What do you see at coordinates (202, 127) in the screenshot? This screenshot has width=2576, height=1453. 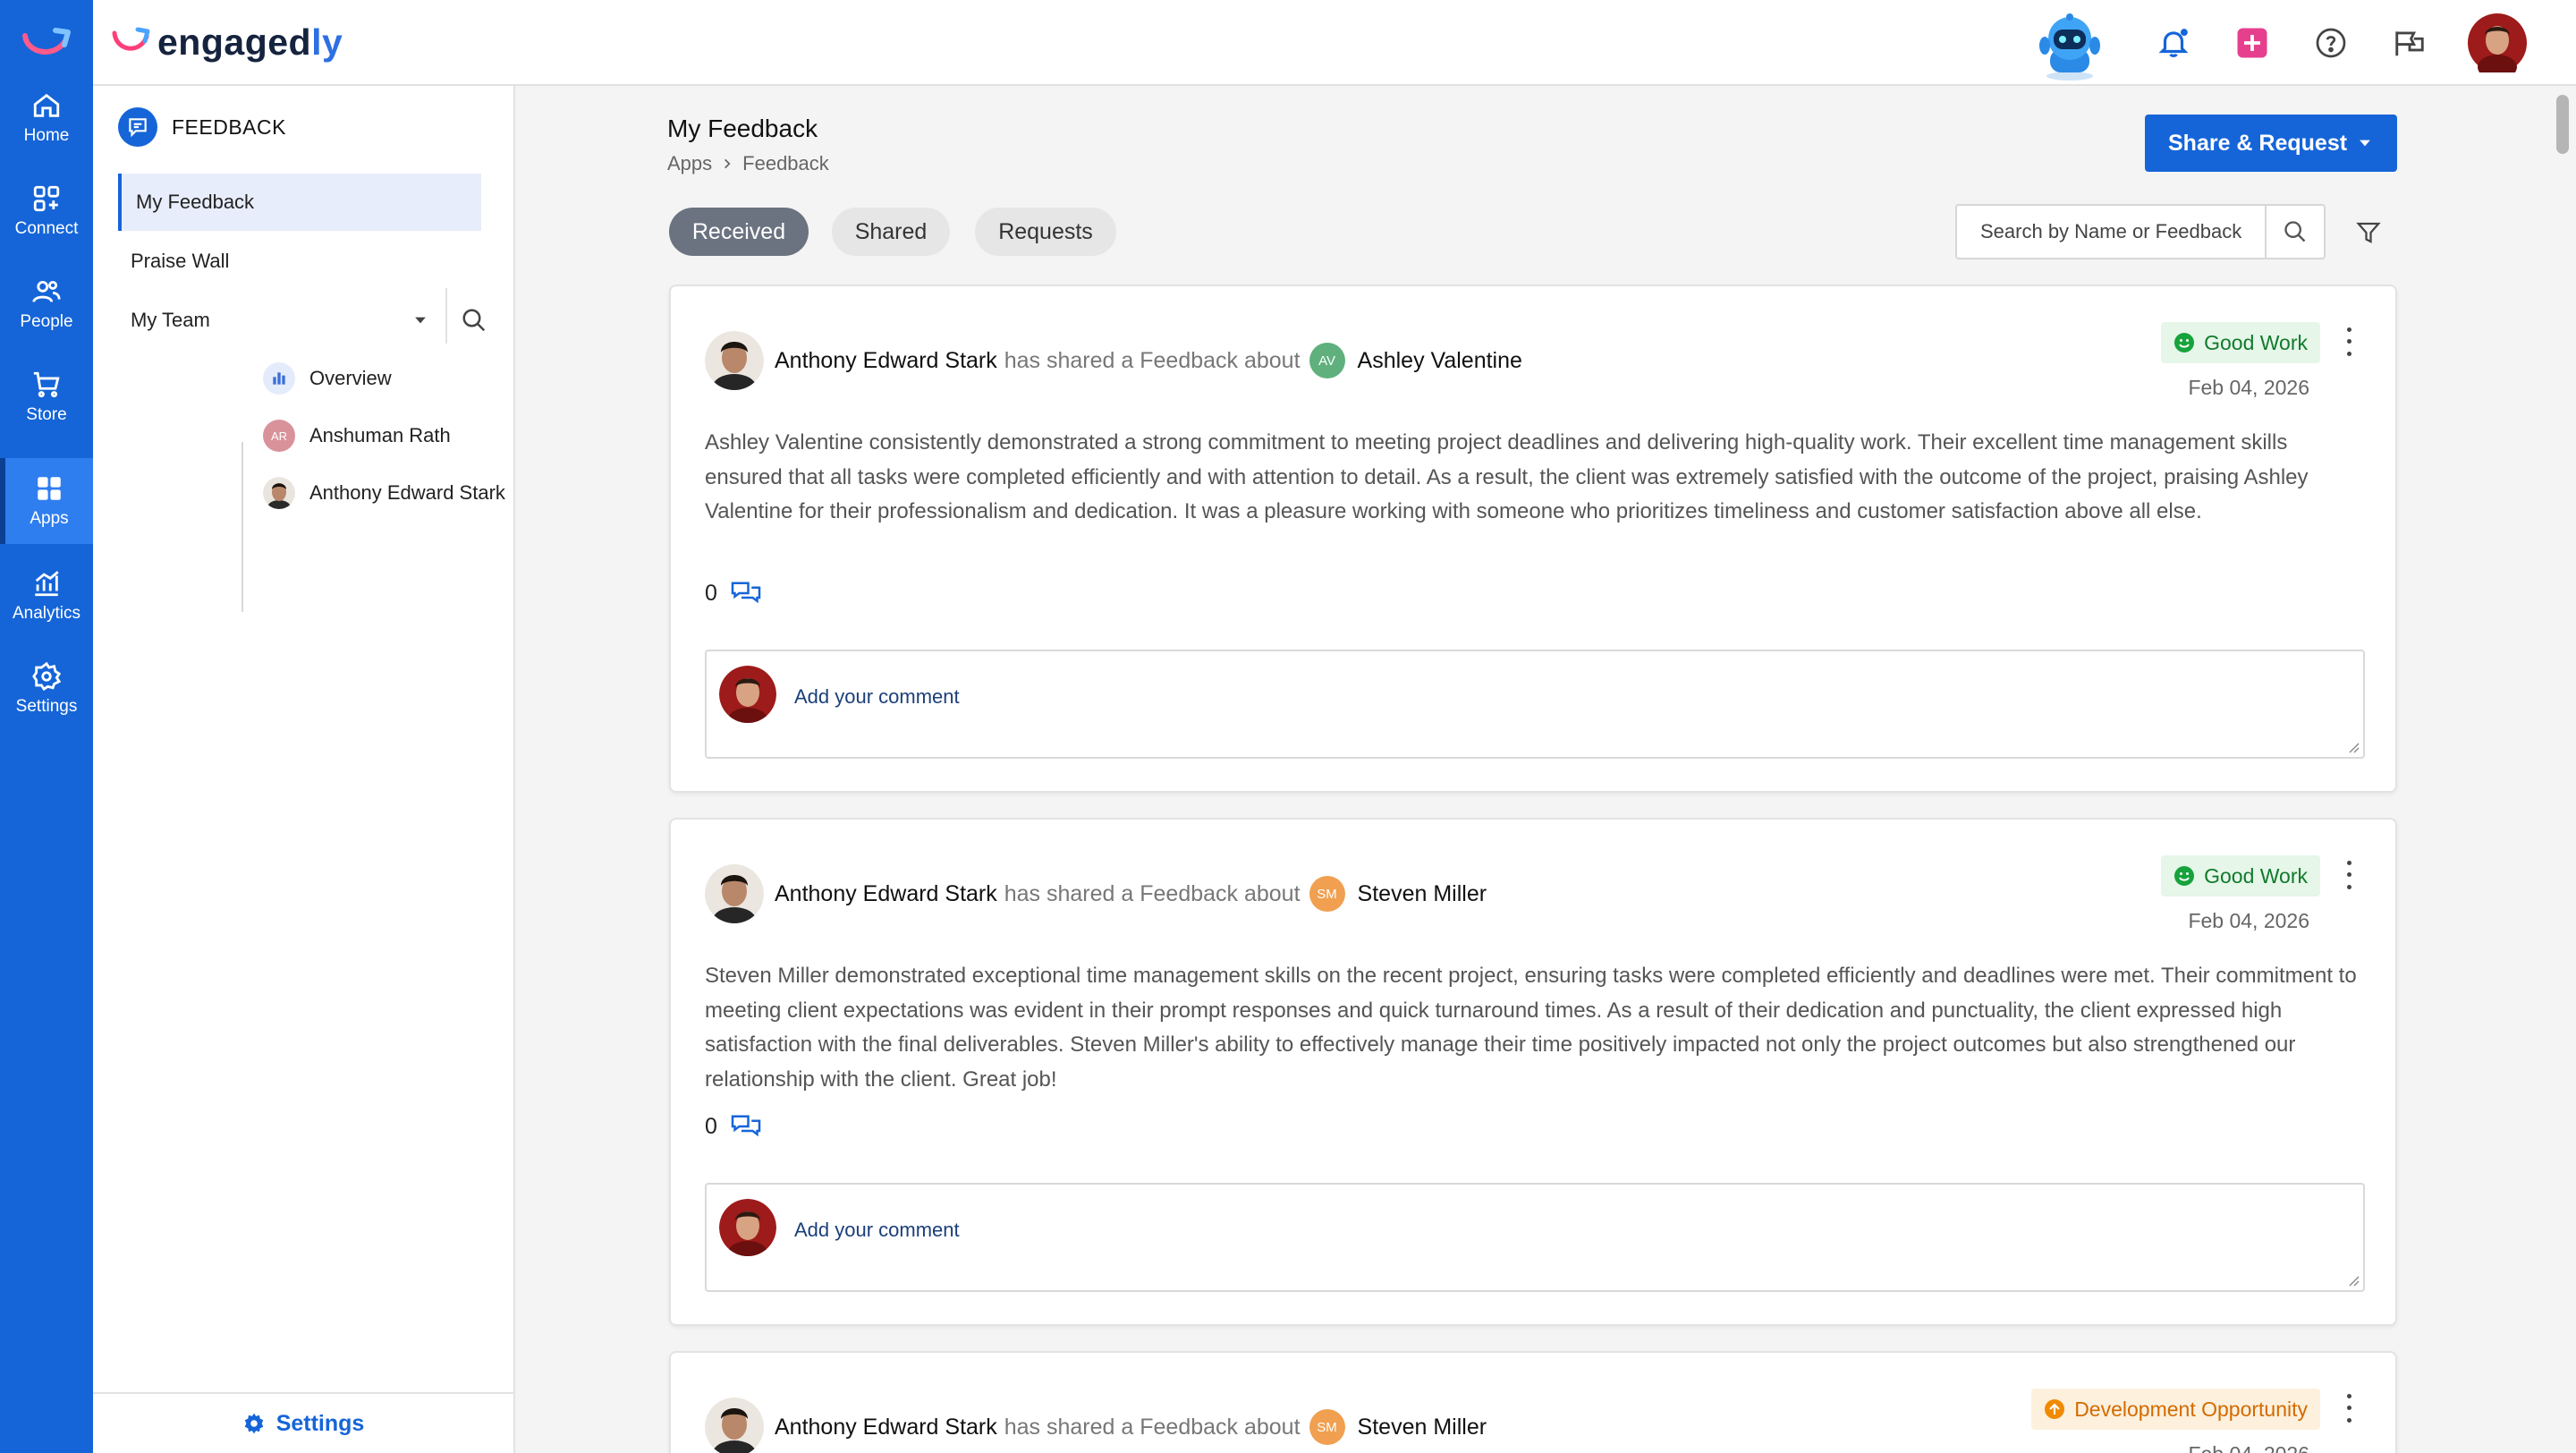 I see `feedback-header: FEEDBACK` at bounding box center [202, 127].